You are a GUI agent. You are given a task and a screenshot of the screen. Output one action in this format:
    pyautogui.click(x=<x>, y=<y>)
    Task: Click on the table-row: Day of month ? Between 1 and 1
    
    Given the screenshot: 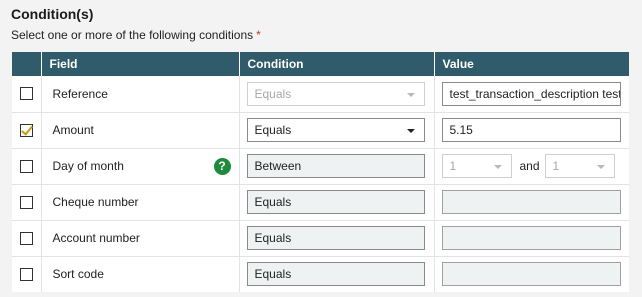 What is the action you would take?
    pyautogui.click(x=321, y=166)
    